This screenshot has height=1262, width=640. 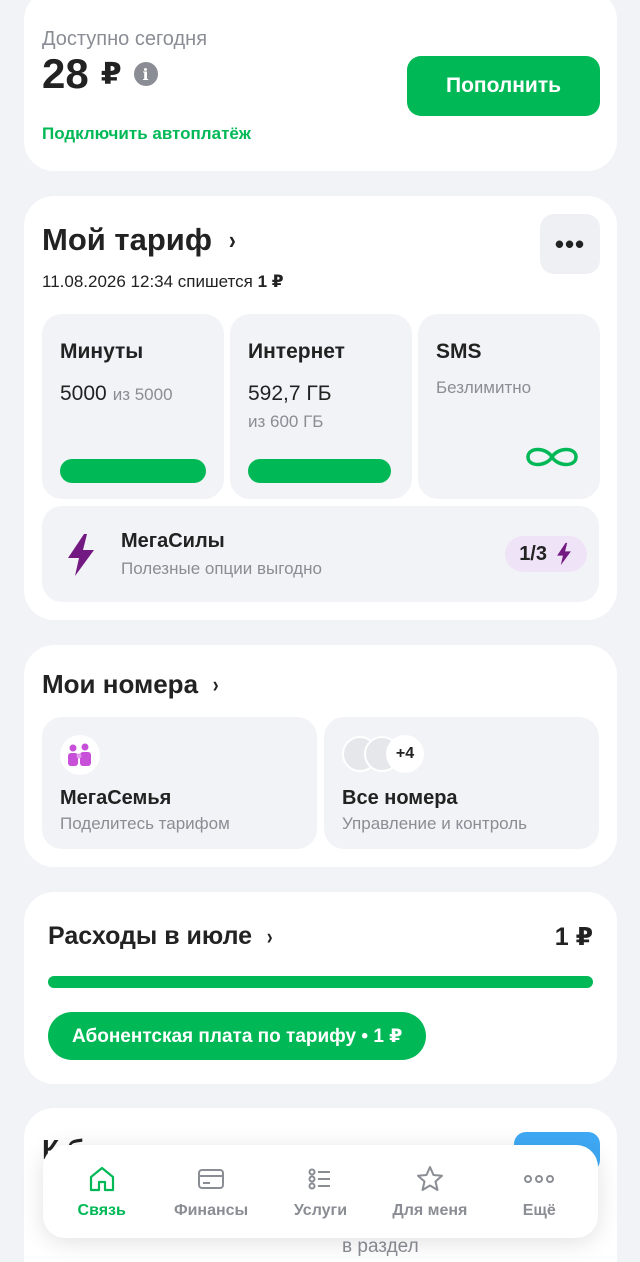 What do you see at coordinates (564, 554) in the screenshot?
I see `lightning-small-icon` at bounding box center [564, 554].